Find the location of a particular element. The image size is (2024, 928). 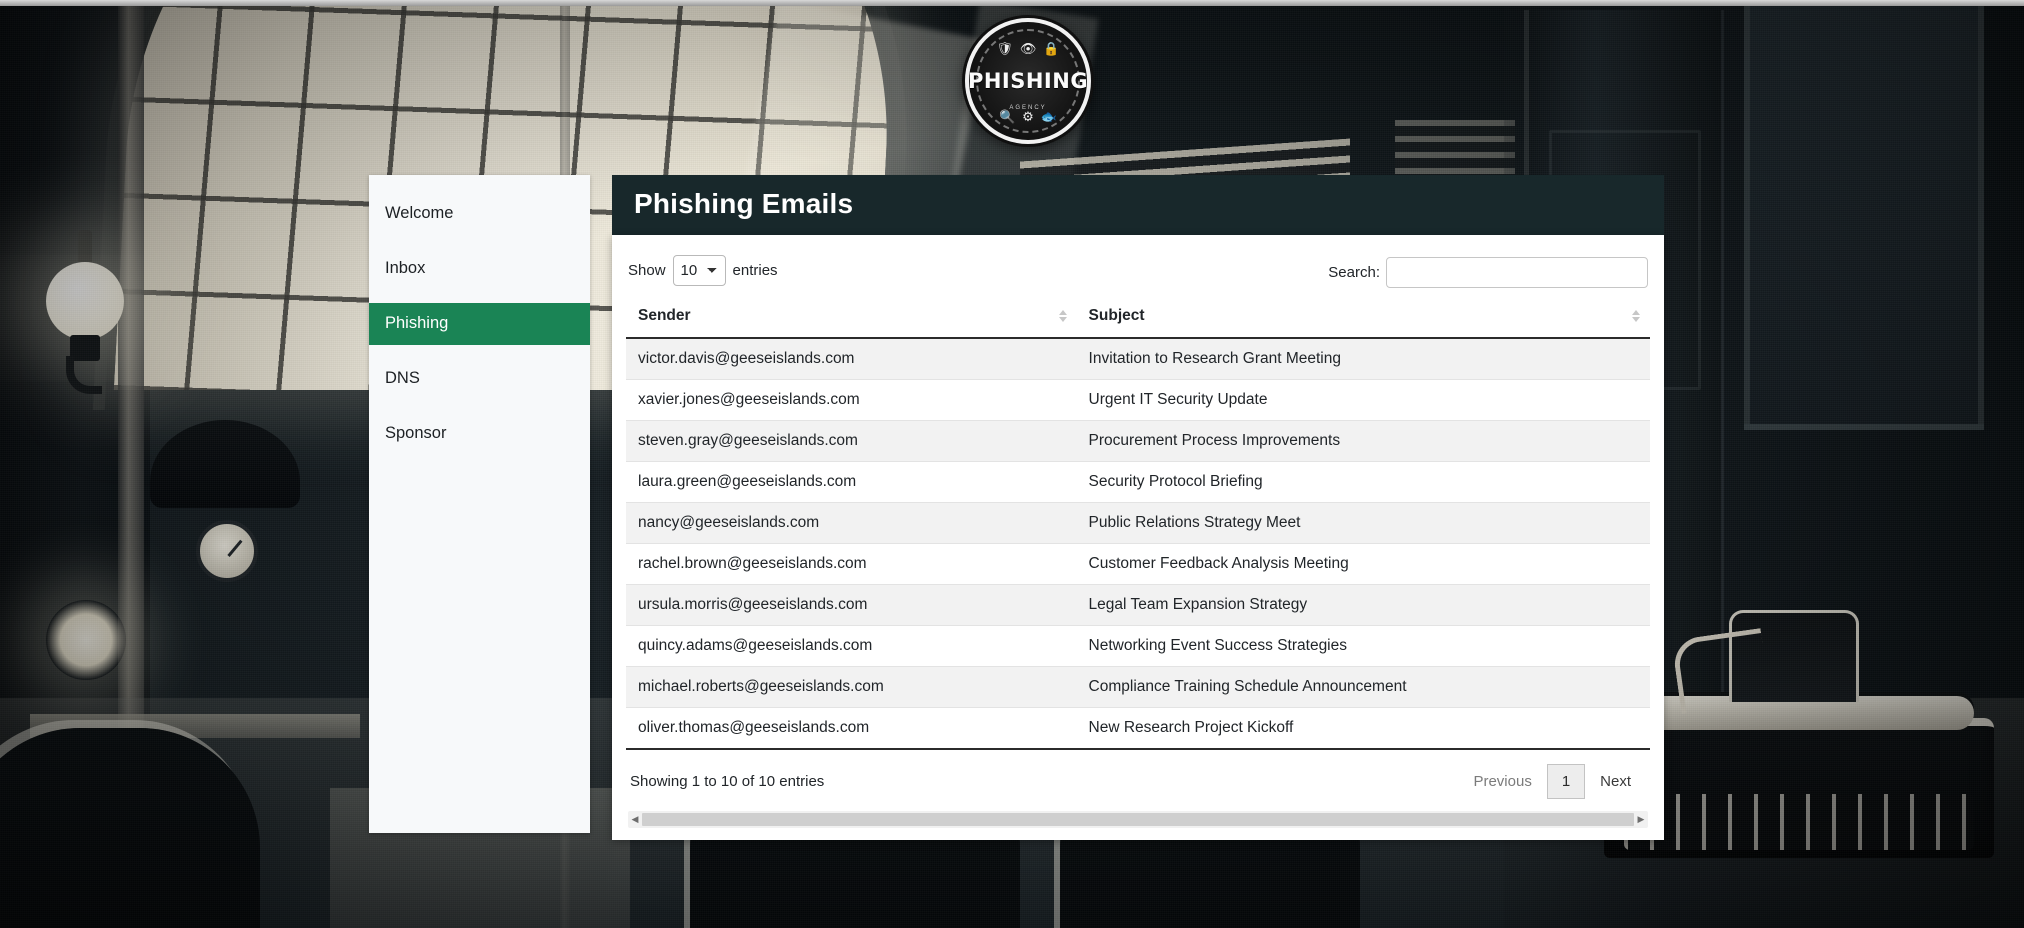

cell-sender: laura.green@geeseislands.com is located at coordinates (851, 482).